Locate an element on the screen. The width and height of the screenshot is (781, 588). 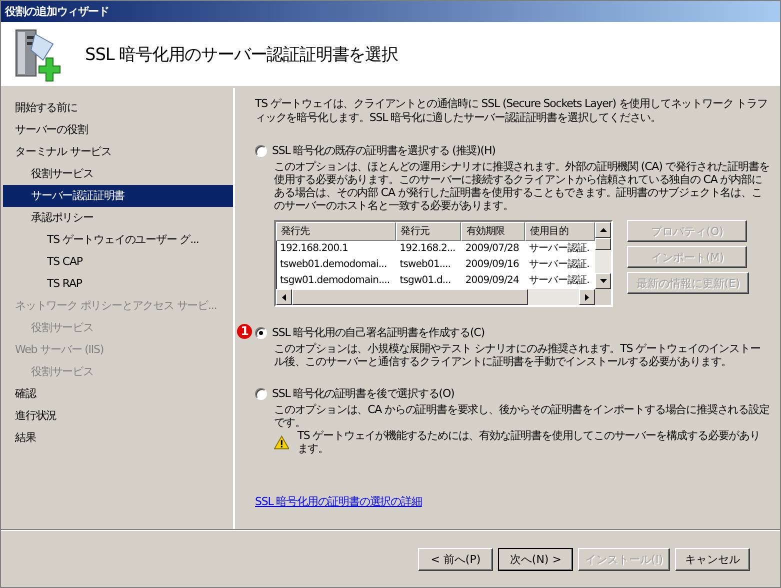
vertical-scrollbar is located at coordinates (603, 255).